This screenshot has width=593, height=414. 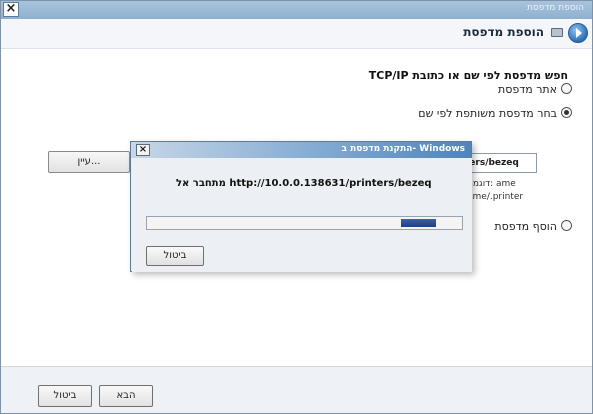 I want to click on example-text-1: דוגמה: ame, so click(x=491, y=184).